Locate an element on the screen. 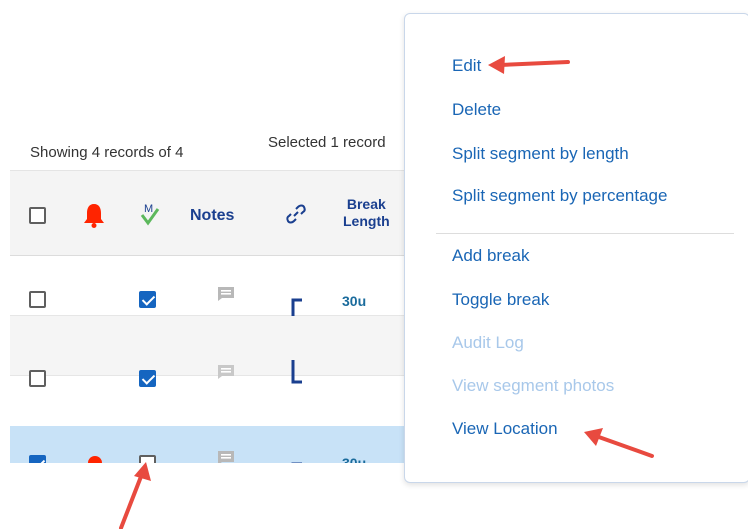 The height and width of the screenshot is (529, 748). annotation-arrow-checkbox is located at coordinates (131, 500).